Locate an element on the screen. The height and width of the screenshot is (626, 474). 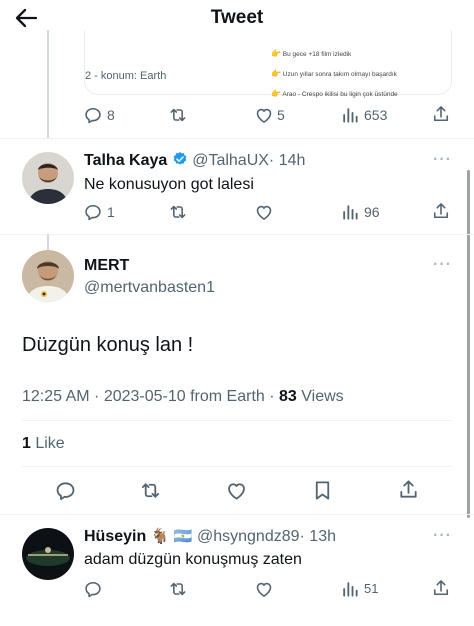
views-count: 51 is located at coordinates (371, 588).